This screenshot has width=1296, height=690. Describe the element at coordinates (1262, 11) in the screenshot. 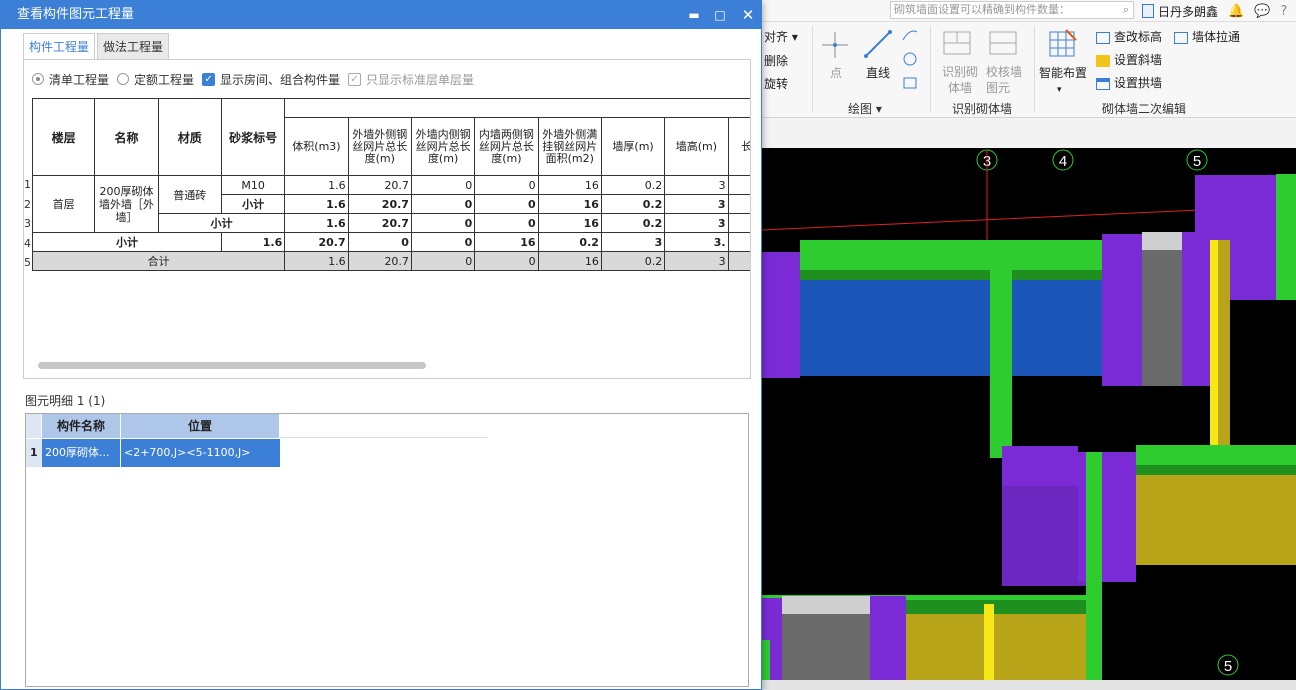

I see `chat-icon: 💬` at that location.